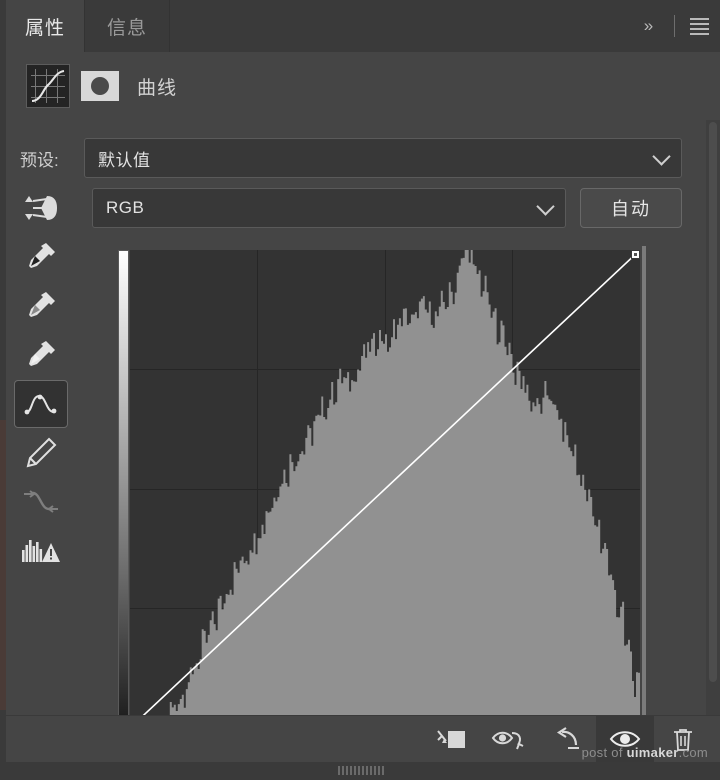 The image size is (720, 780). I want to click on toolbar-divider, so click(674, 26).